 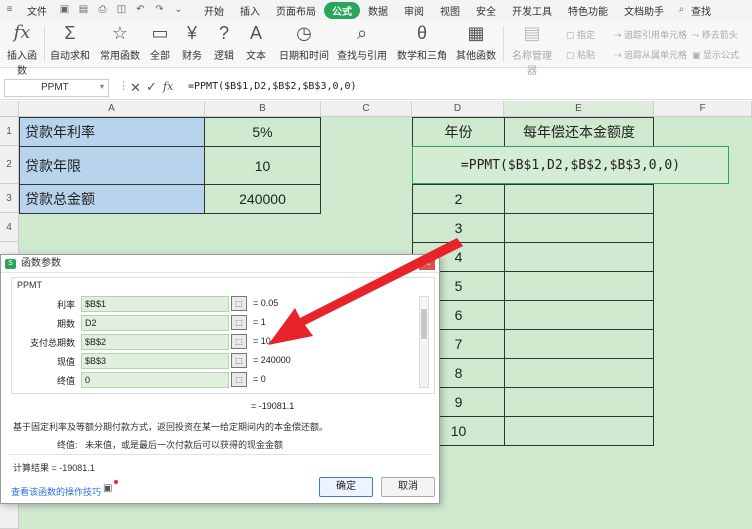 I want to click on annotation-arrow-shape, so click(x=365, y=291).